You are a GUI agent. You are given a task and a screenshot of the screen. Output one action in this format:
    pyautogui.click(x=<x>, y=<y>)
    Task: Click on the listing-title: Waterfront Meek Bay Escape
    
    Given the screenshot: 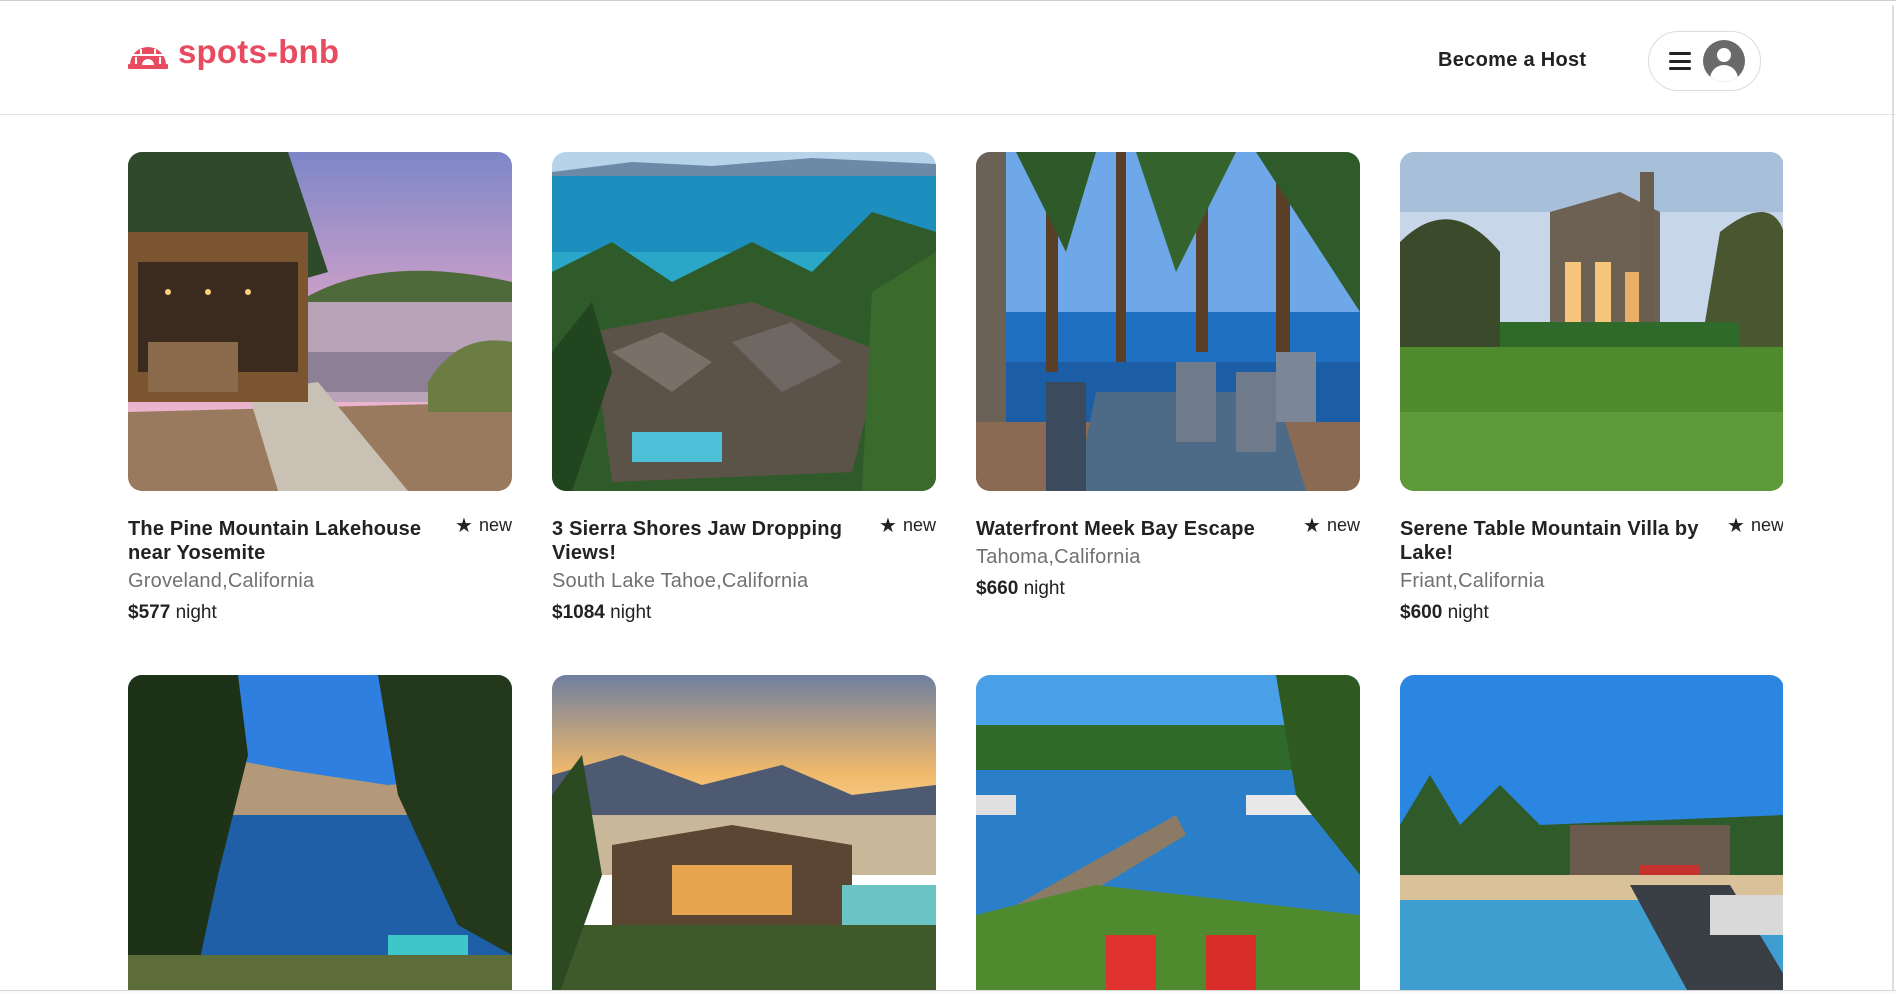 What is the action you would take?
    pyautogui.click(x=1115, y=529)
    